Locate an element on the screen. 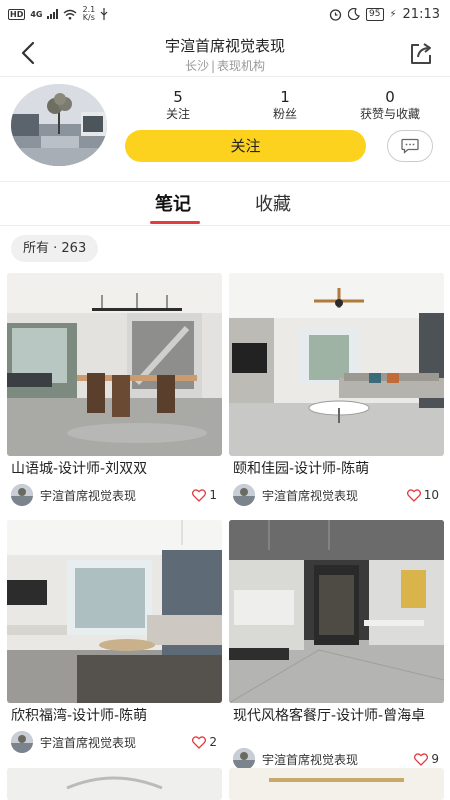 Image resolution: width=450 pixels, height=800 pixels. like-count: 1 is located at coordinates (213, 495).